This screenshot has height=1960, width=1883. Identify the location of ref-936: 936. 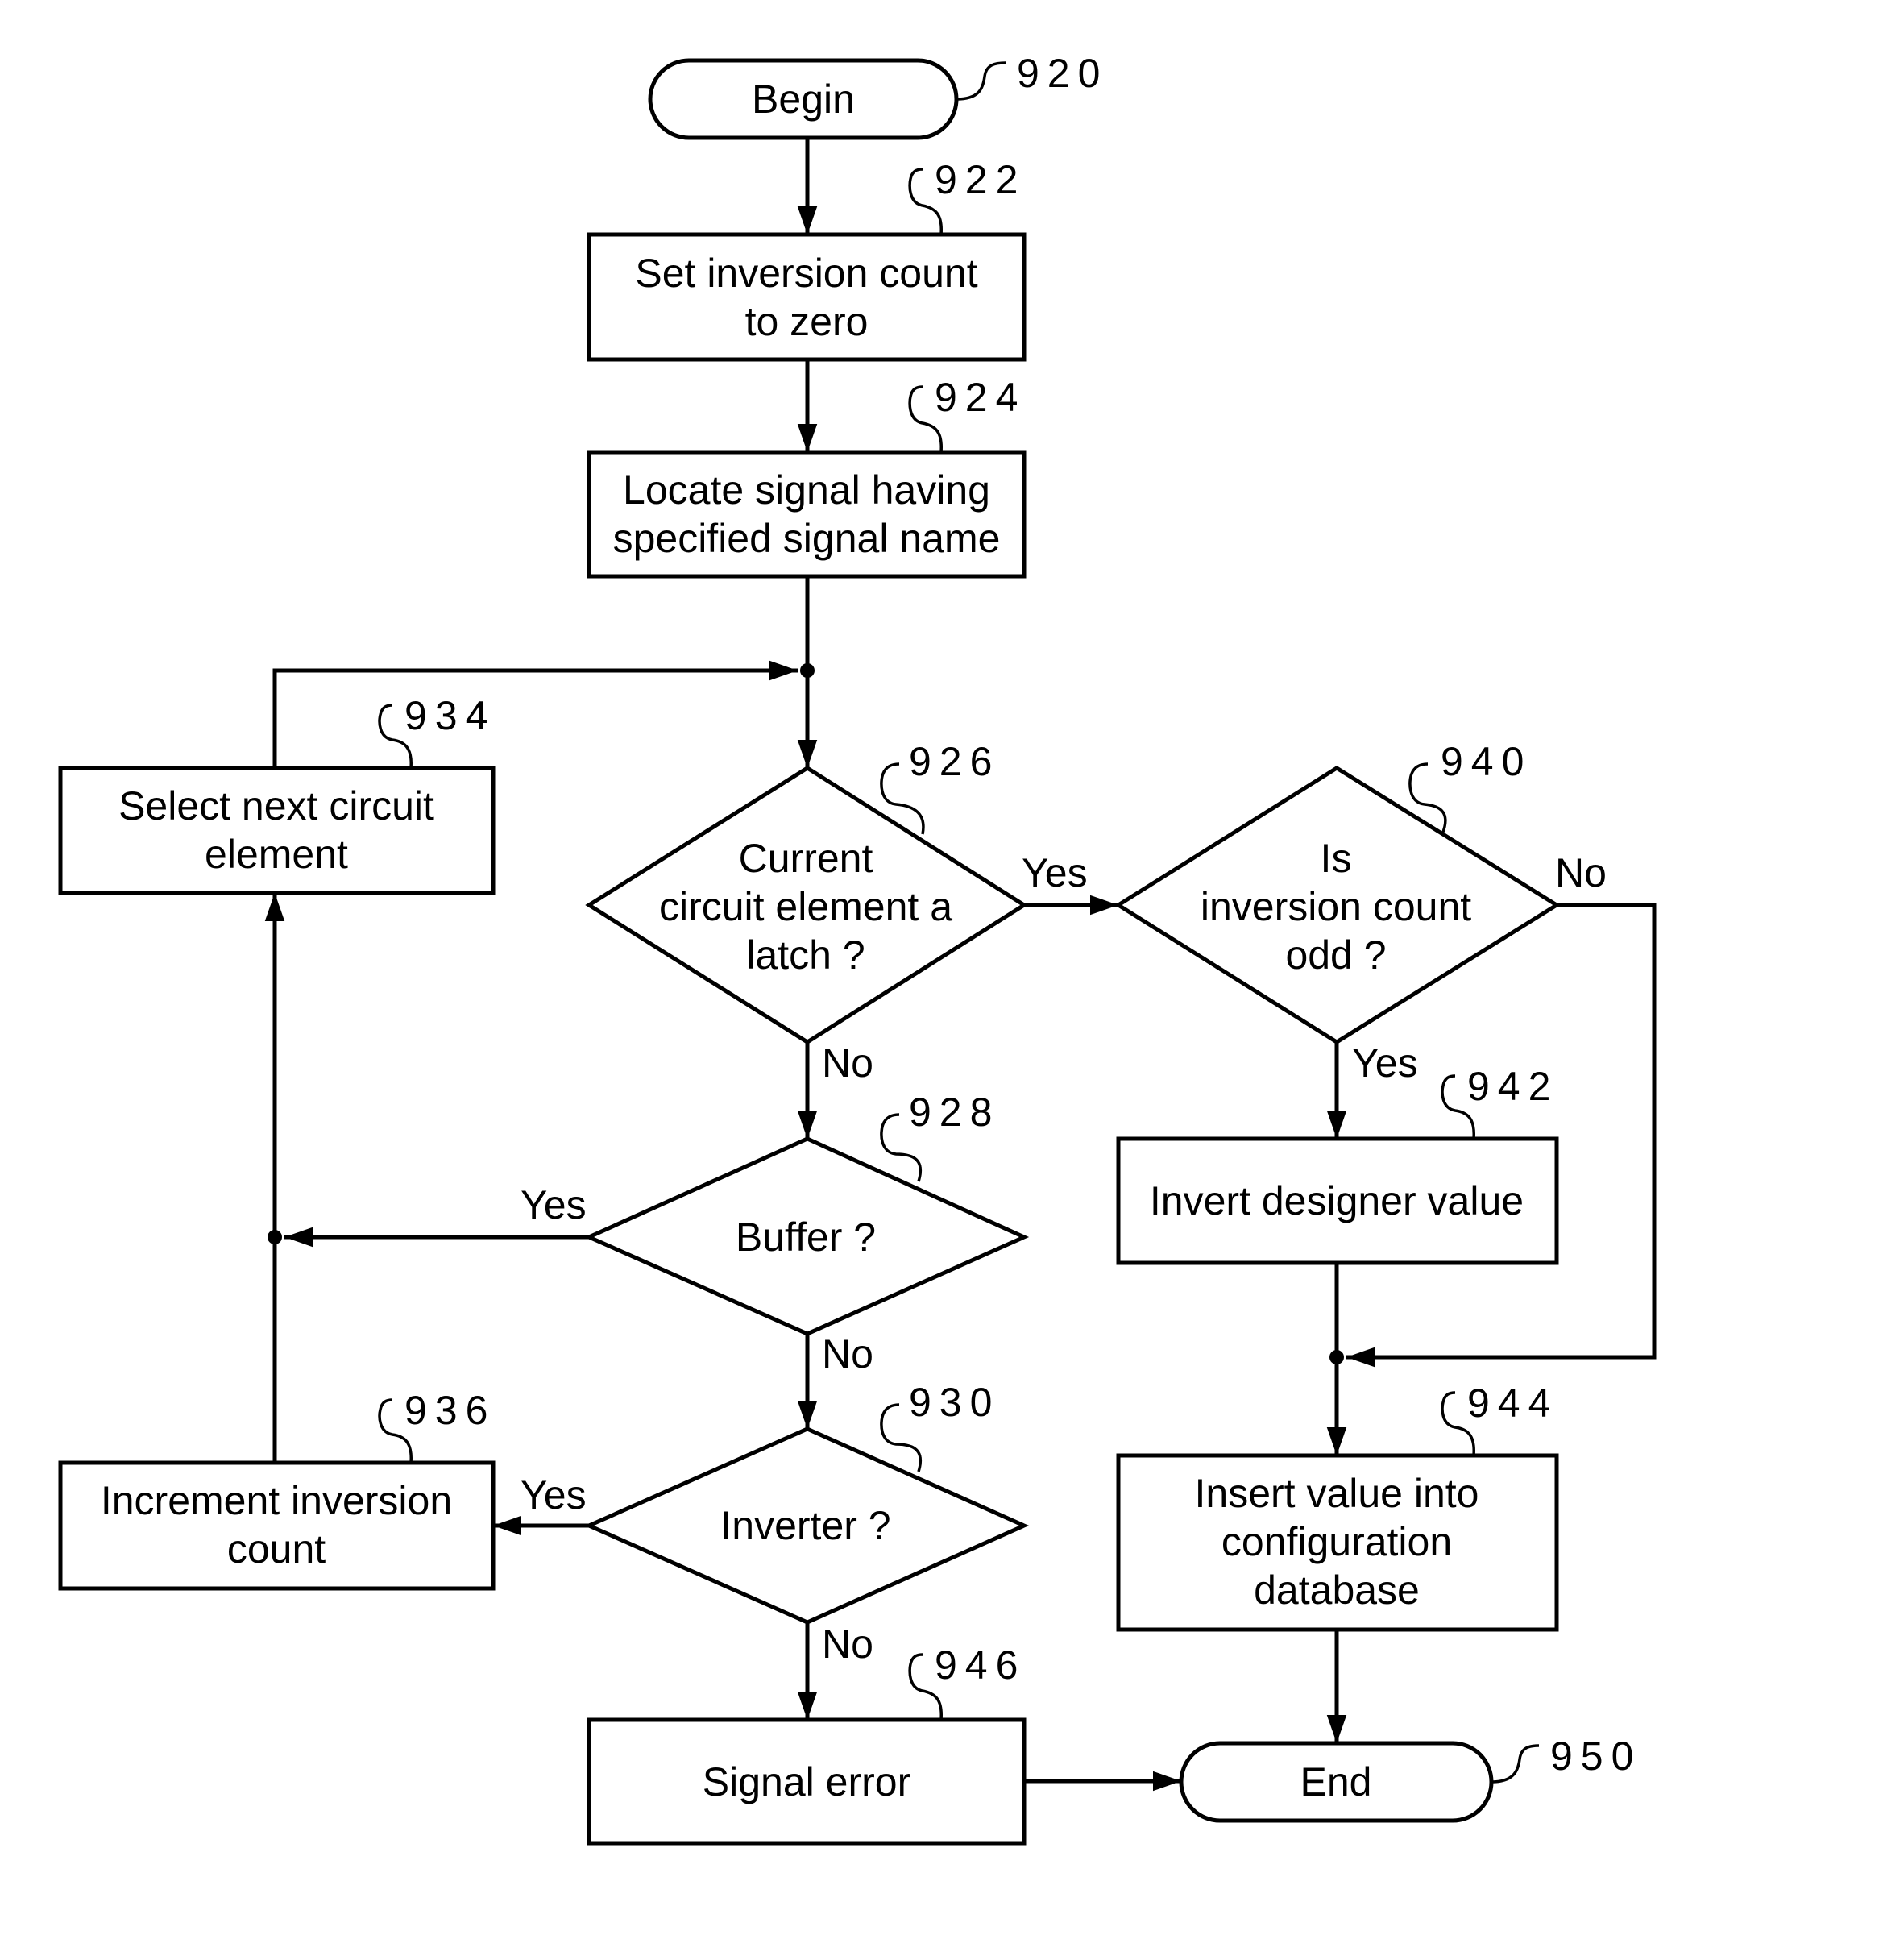
(450, 1410).